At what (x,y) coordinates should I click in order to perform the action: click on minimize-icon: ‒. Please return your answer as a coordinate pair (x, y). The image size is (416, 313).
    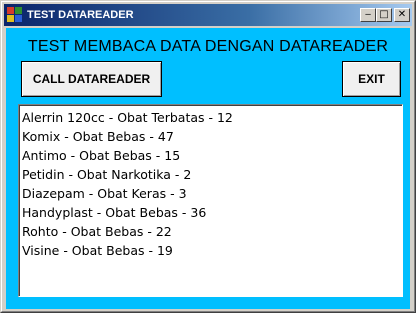
    Looking at the image, I should click on (368, 14).